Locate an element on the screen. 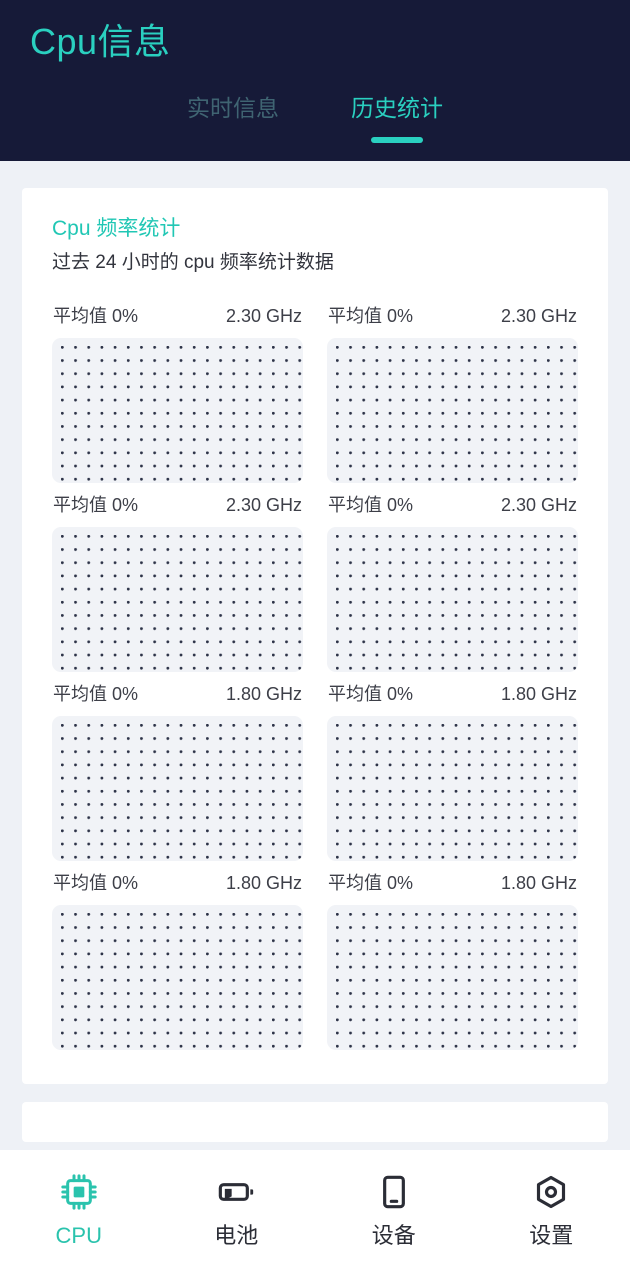 The image size is (630, 1280). nav-item-battery: 电池 is located at coordinates (237, 1211).